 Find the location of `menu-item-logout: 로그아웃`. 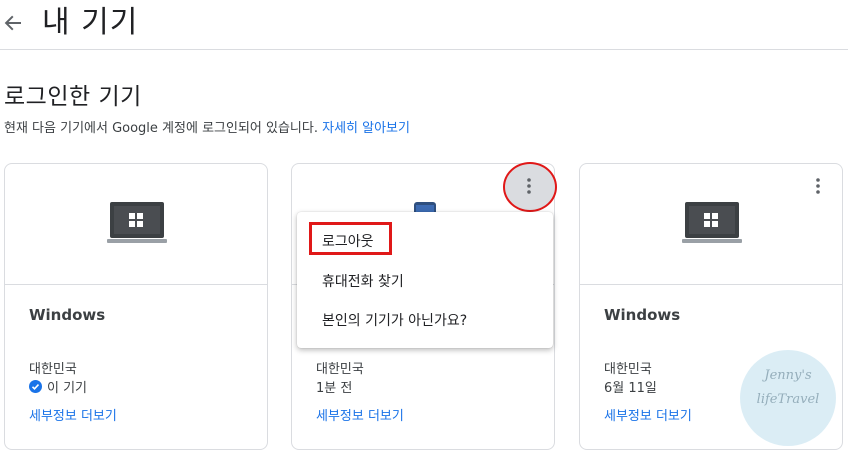

menu-item-logout: 로그아웃 is located at coordinates (348, 241).